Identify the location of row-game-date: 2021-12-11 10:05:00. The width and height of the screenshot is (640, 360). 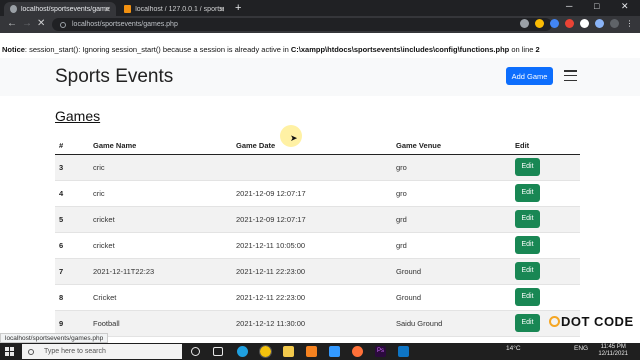
(312, 245).